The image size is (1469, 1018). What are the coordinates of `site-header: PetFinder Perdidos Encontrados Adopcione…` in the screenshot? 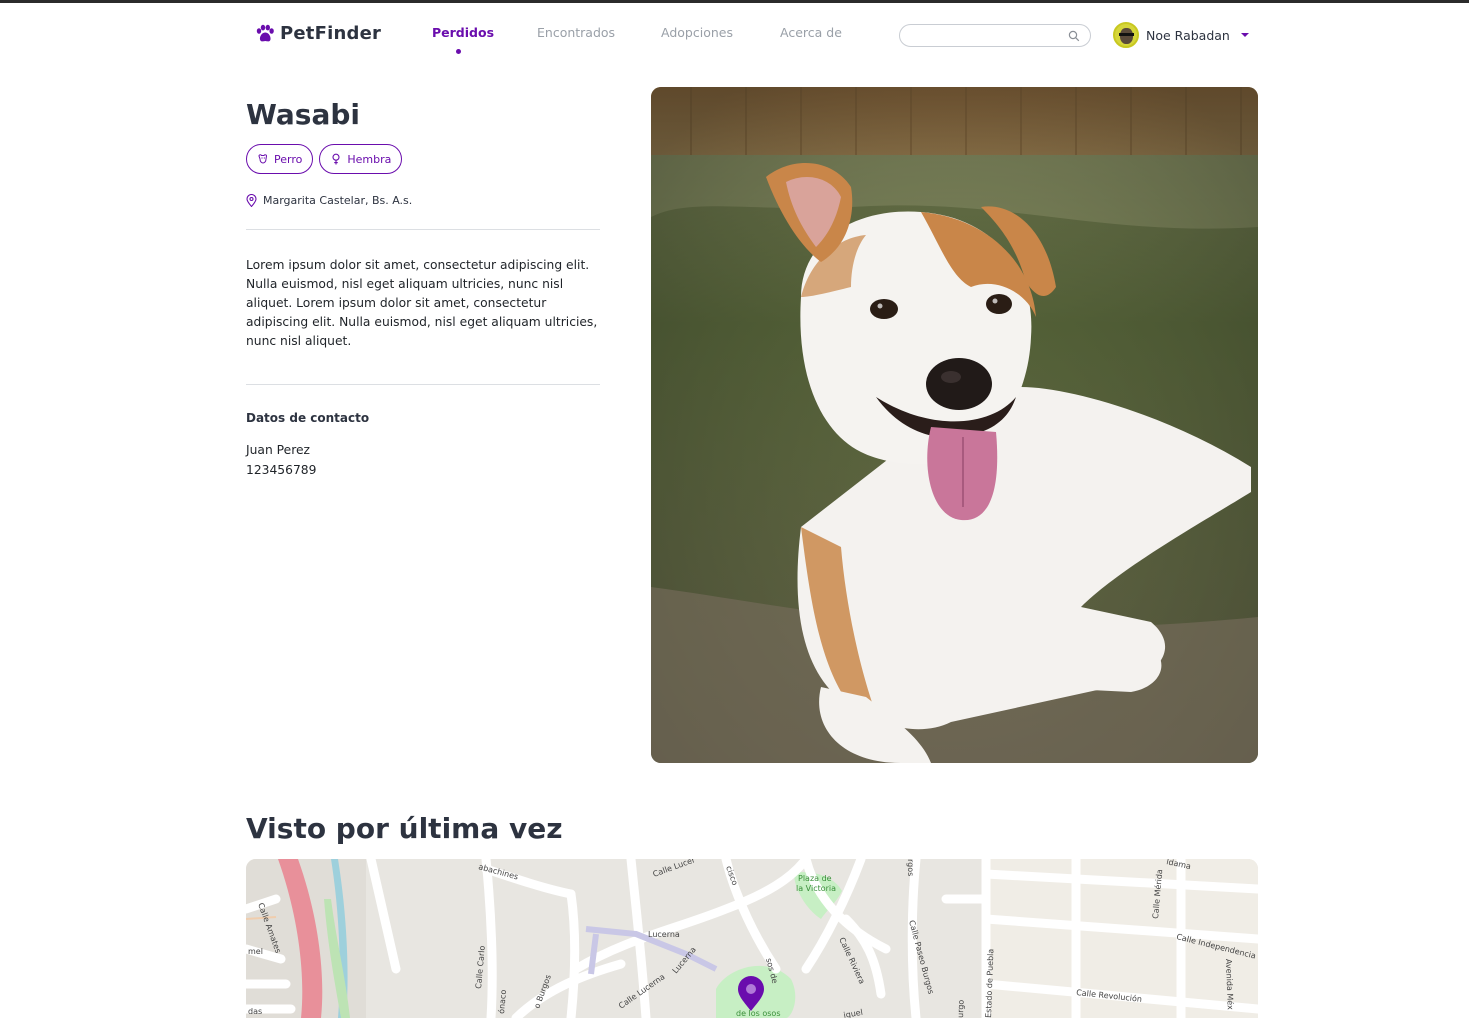 It's located at (734, 33).